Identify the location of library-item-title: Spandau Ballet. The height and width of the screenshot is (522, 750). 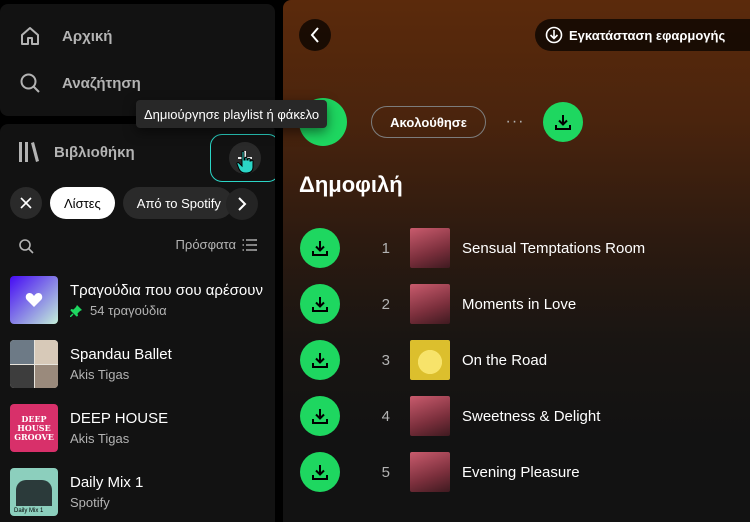
(121, 354).